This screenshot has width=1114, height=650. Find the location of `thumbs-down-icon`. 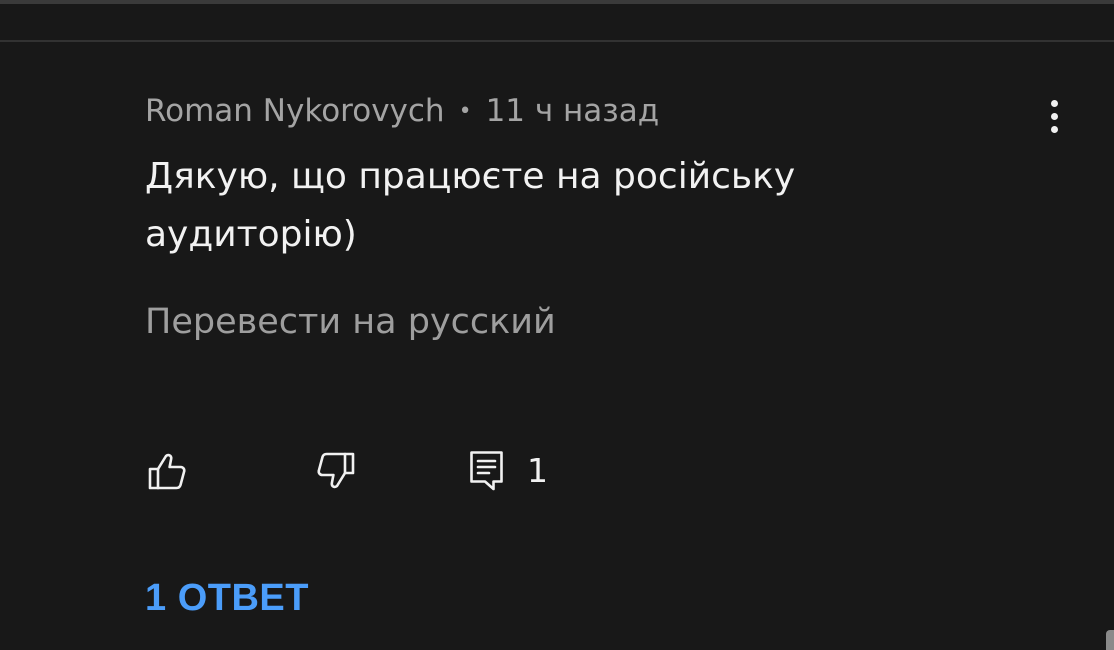

thumbs-down-icon is located at coordinates (336, 470).